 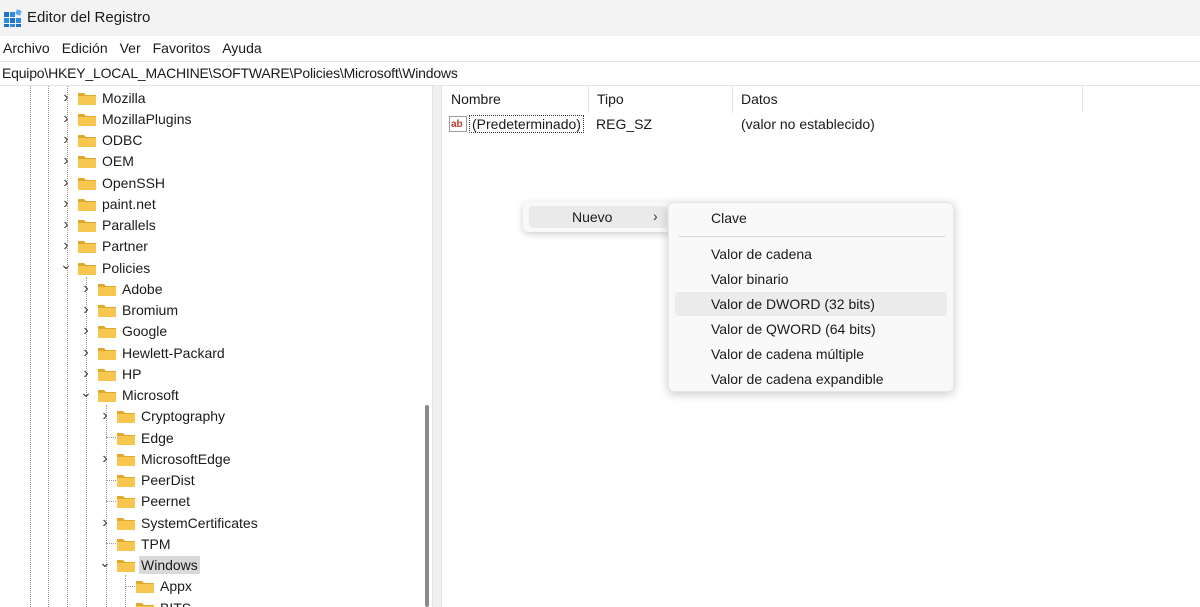 I want to click on tree-node: › Google, so click(x=124, y=331).